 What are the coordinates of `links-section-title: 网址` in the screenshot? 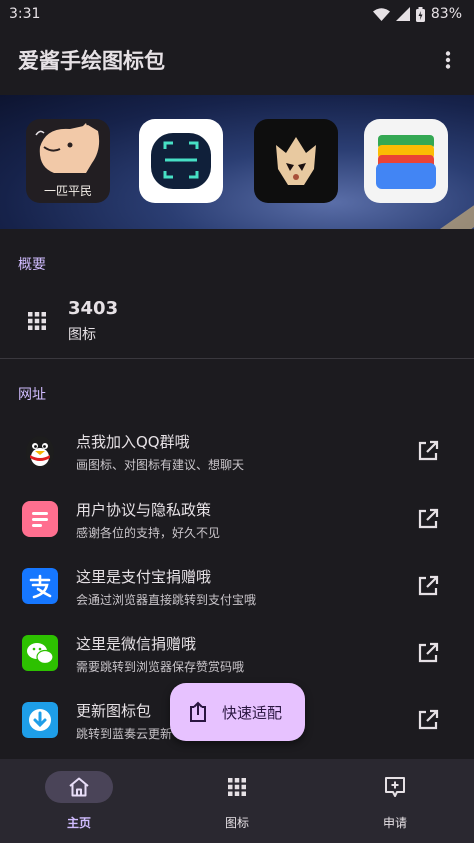 It's located at (32, 395).